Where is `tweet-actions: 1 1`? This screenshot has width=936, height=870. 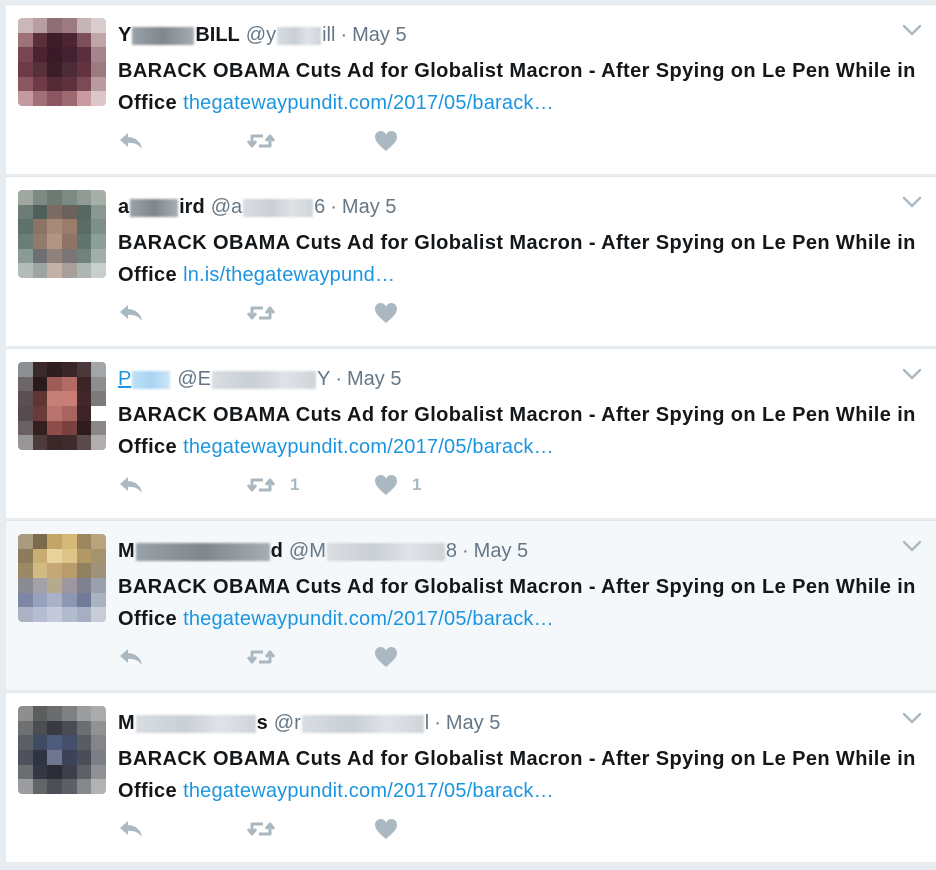
tweet-actions: 1 1 is located at coordinates (310, 485).